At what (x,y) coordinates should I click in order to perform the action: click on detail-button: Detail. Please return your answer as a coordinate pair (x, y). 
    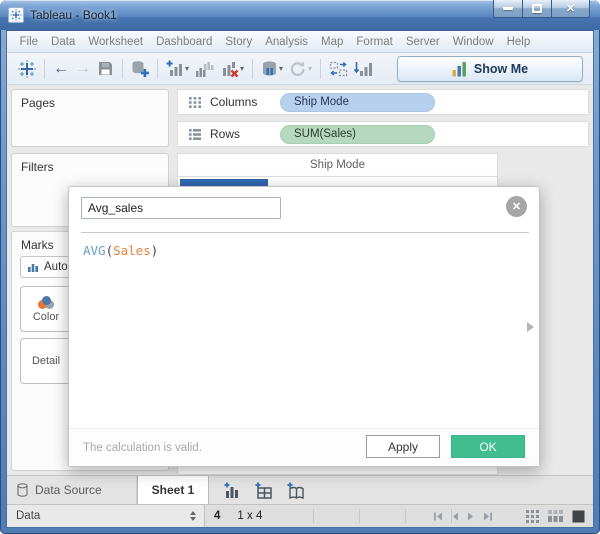
    Looking at the image, I should click on (46, 361).